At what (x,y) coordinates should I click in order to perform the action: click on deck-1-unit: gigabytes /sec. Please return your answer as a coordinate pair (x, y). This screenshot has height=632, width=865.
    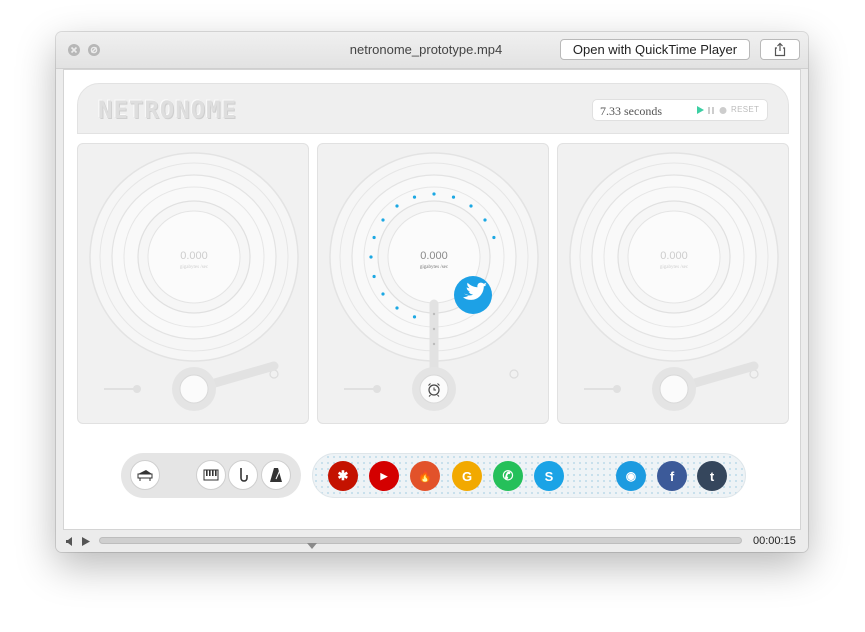
    Looking at the image, I should click on (194, 267).